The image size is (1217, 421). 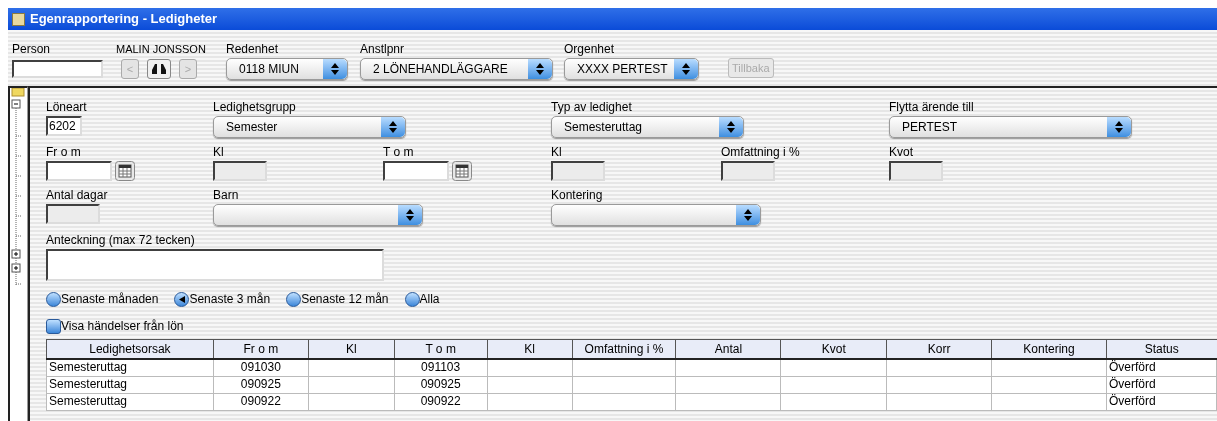 I want to click on input-field: 6202, so click(x=64, y=126).